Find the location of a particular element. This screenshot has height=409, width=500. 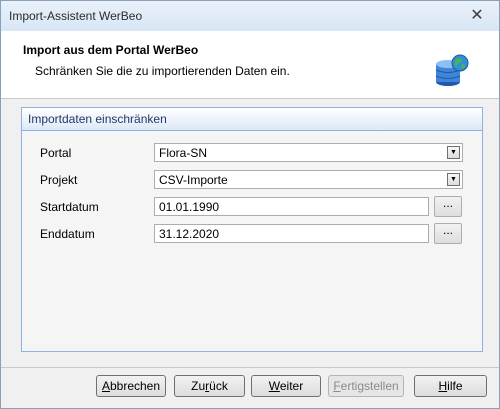

fertigstellen-accesskey: F is located at coordinates (337, 386).